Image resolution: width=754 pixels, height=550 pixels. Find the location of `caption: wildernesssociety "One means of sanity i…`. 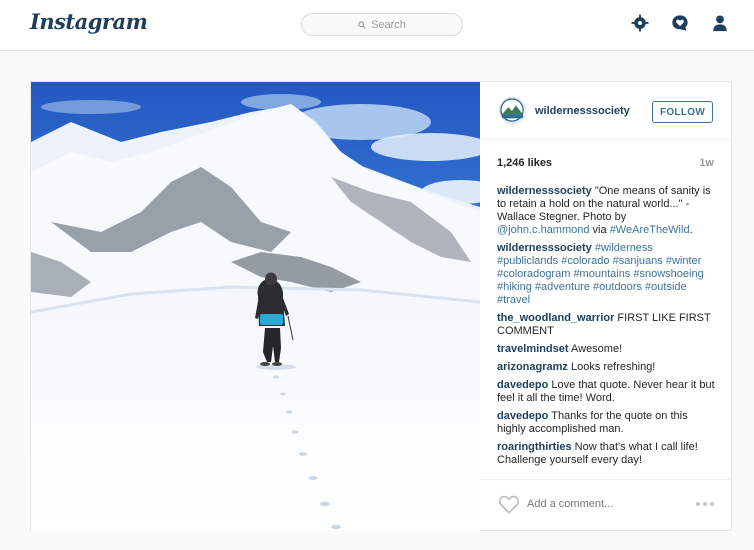

caption: wildernesssociety "One means of sanity i… is located at coordinates (607, 211).